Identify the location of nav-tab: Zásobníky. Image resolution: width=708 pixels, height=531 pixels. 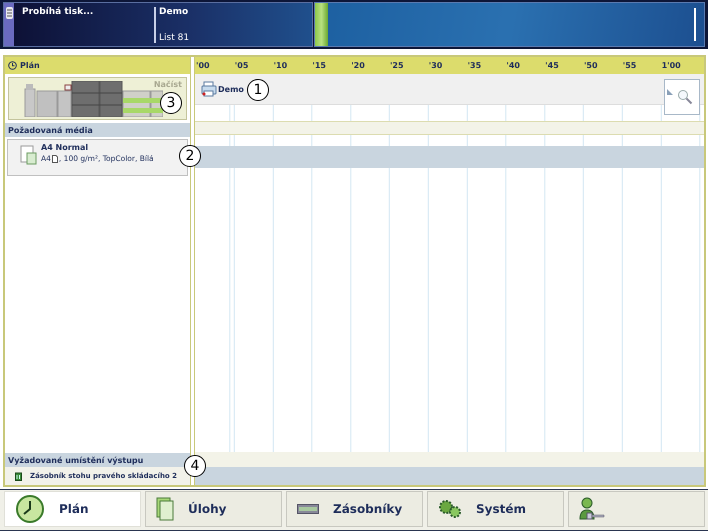
(354, 509).